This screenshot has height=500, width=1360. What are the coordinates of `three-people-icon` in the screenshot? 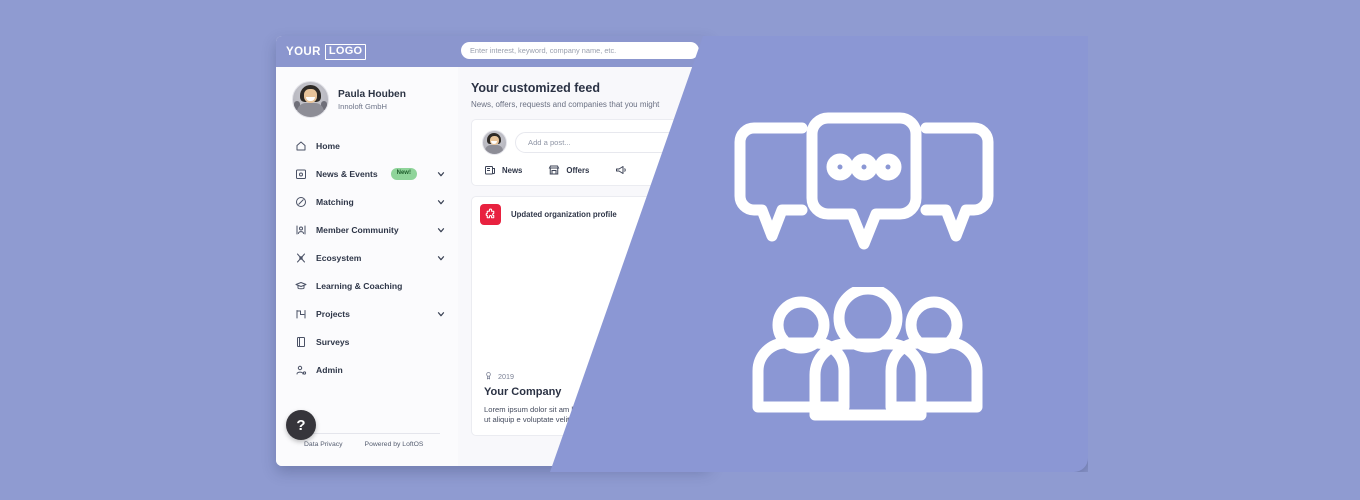 It's located at (867, 352).